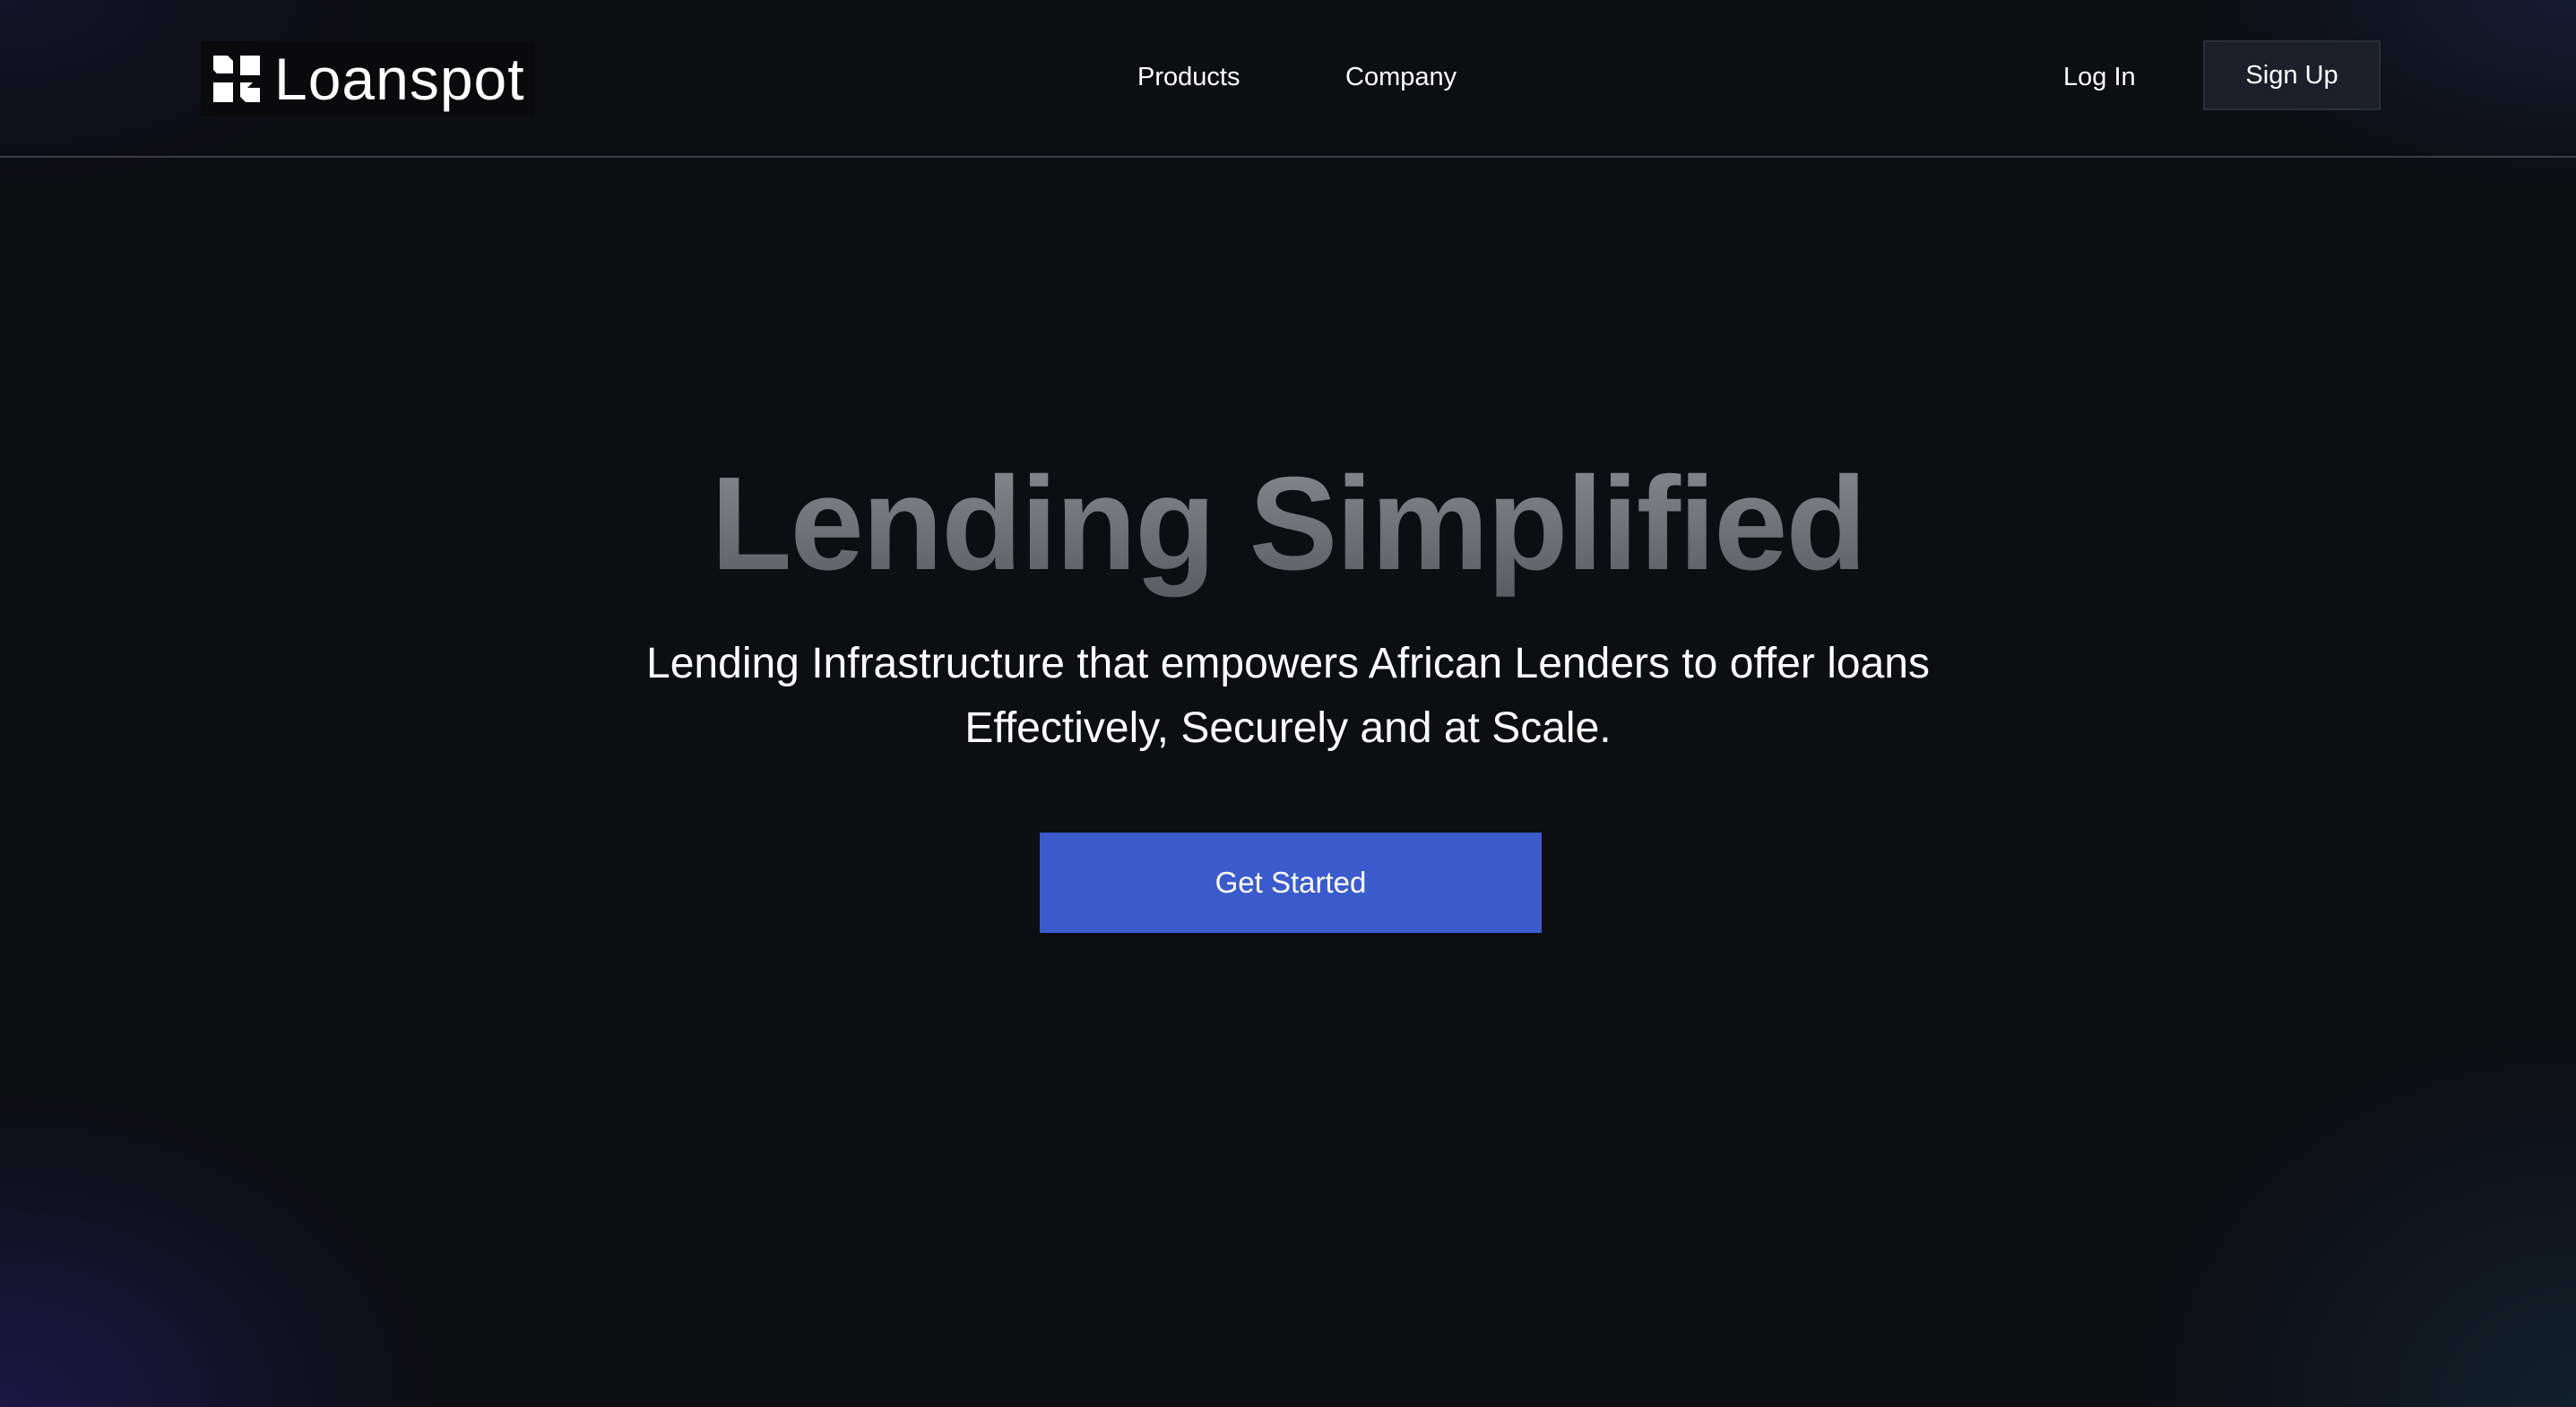 The height and width of the screenshot is (1407, 2576). What do you see at coordinates (1288, 524) in the screenshot?
I see `hero-title: Lending Simplified` at bounding box center [1288, 524].